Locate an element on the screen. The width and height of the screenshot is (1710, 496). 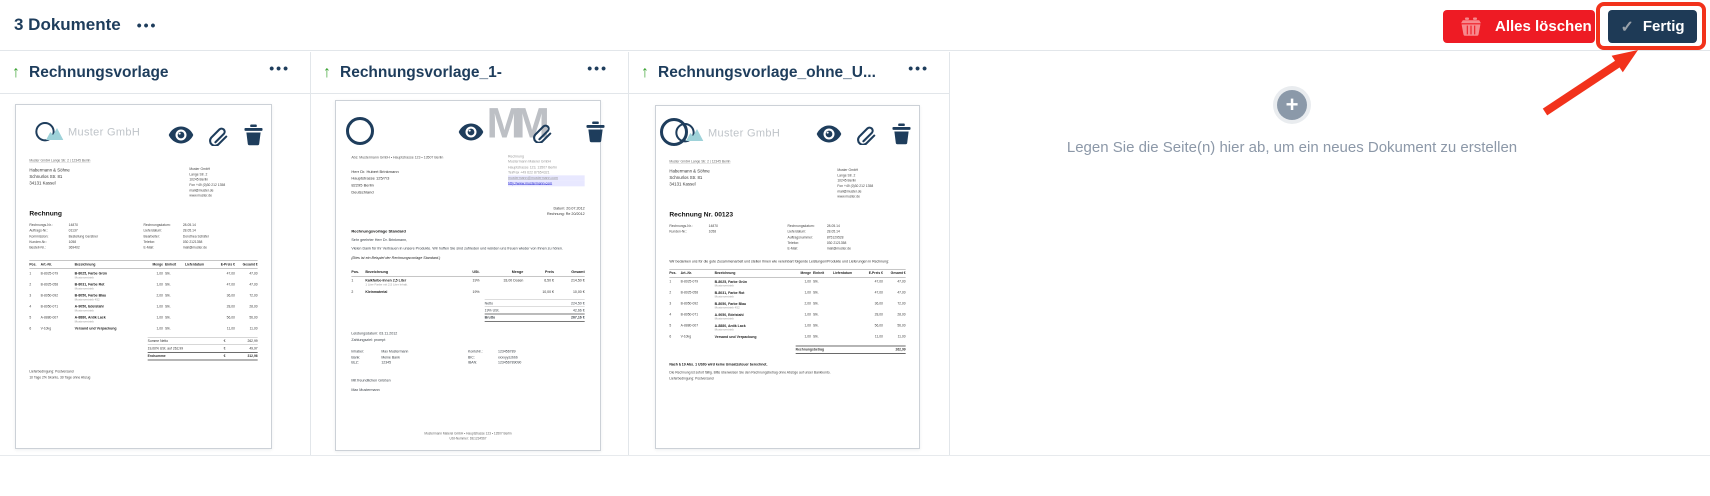
page-title: 3 Dokumente is located at coordinates (67, 24).